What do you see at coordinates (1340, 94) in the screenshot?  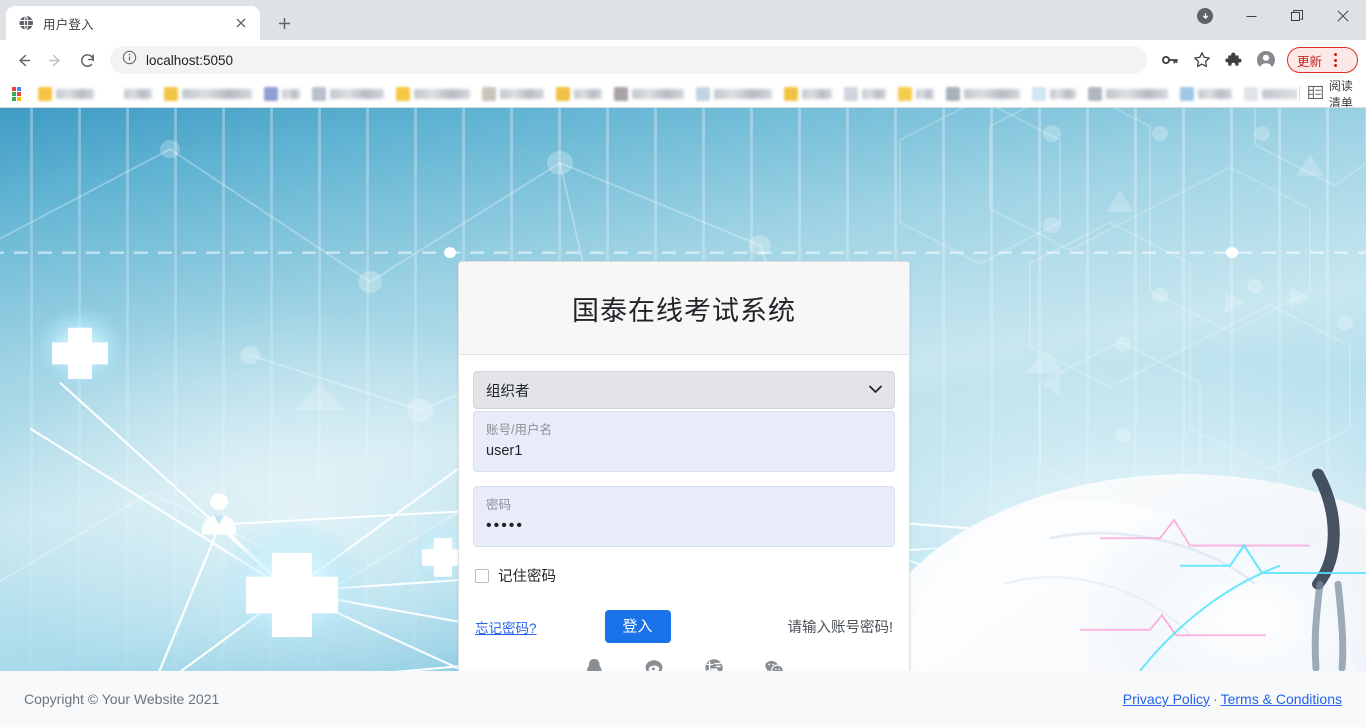 I see `reading-list-label: 阅读清单` at bounding box center [1340, 94].